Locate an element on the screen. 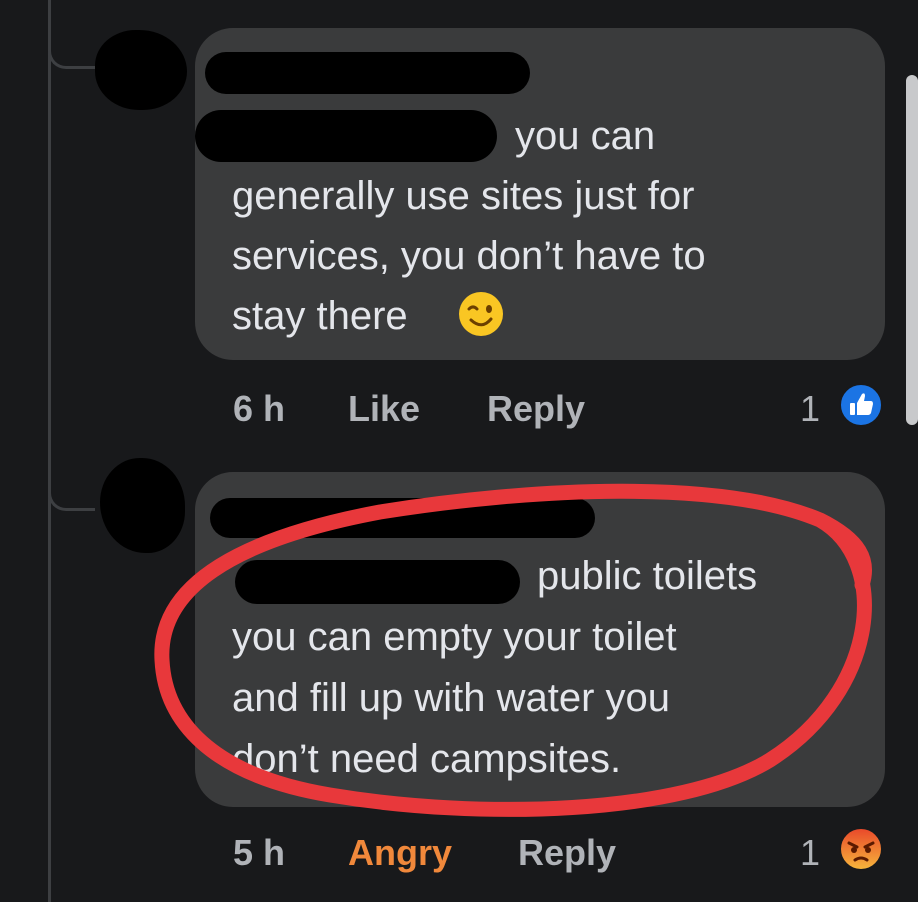  thread-line is located at coordinates (49, 451).